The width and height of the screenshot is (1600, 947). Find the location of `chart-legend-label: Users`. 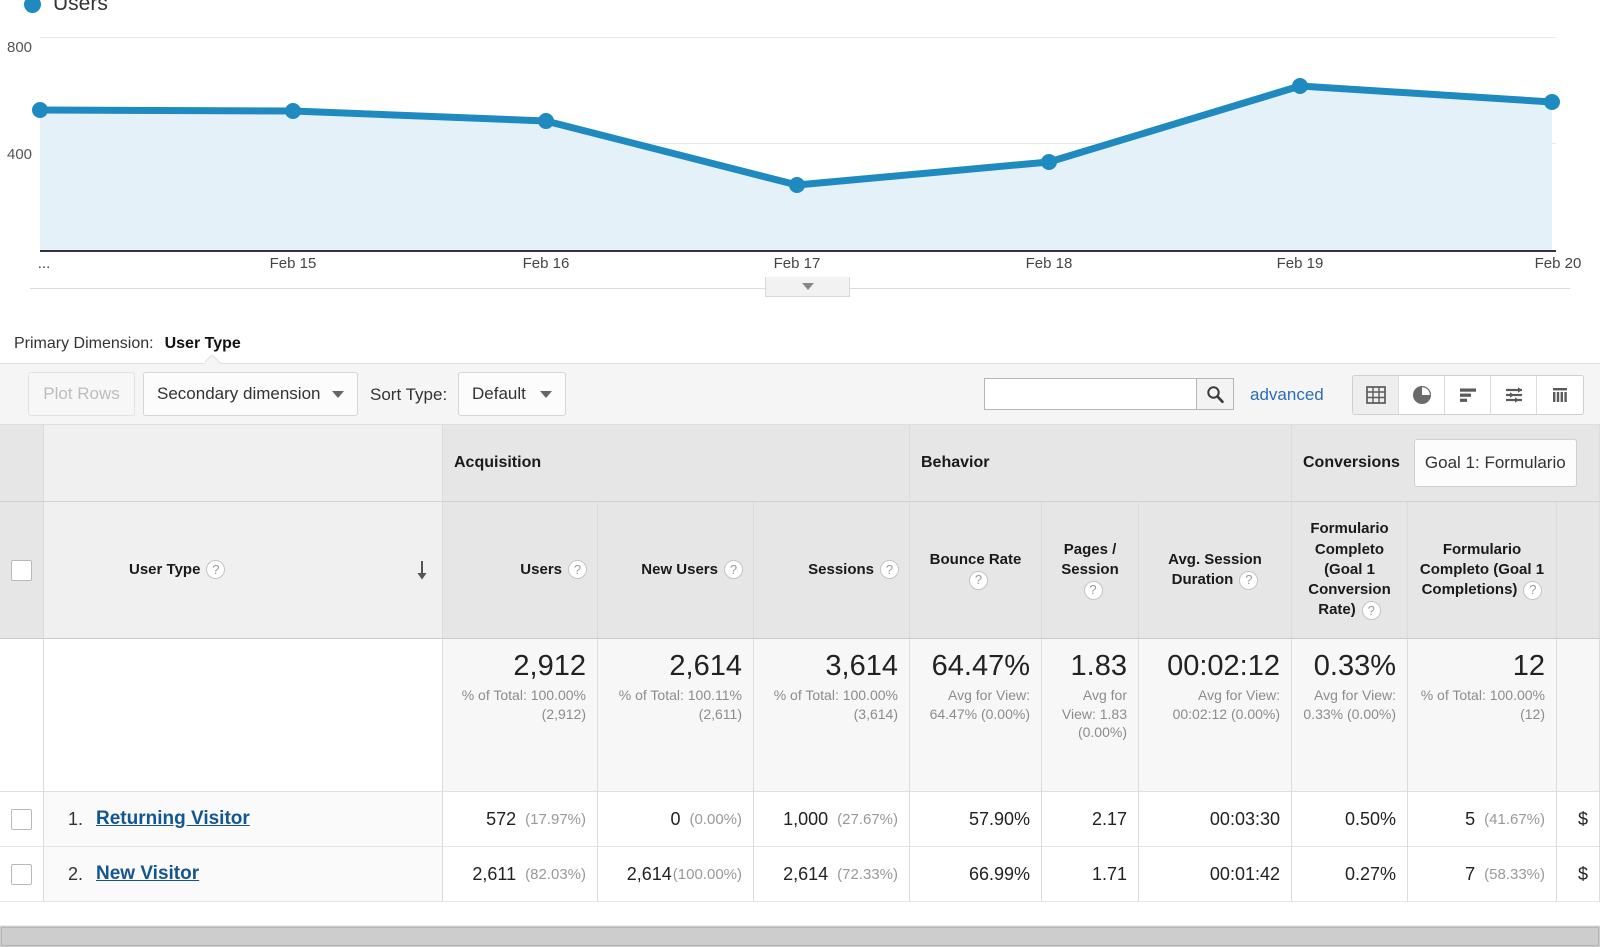

chart-legend-label: Users is located at coordinates (80, 7).